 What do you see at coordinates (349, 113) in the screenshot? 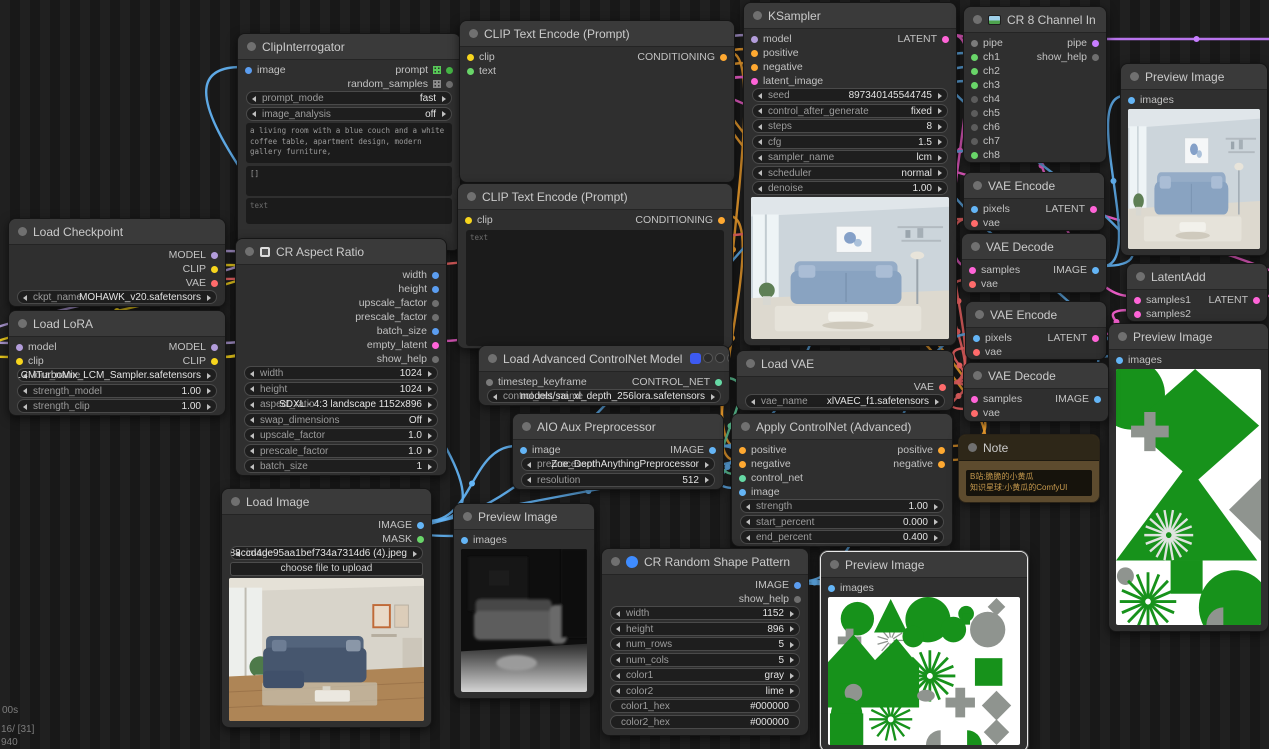
I see `widget-image_analysis: image_analysis off` at bounding box center [349, 113].